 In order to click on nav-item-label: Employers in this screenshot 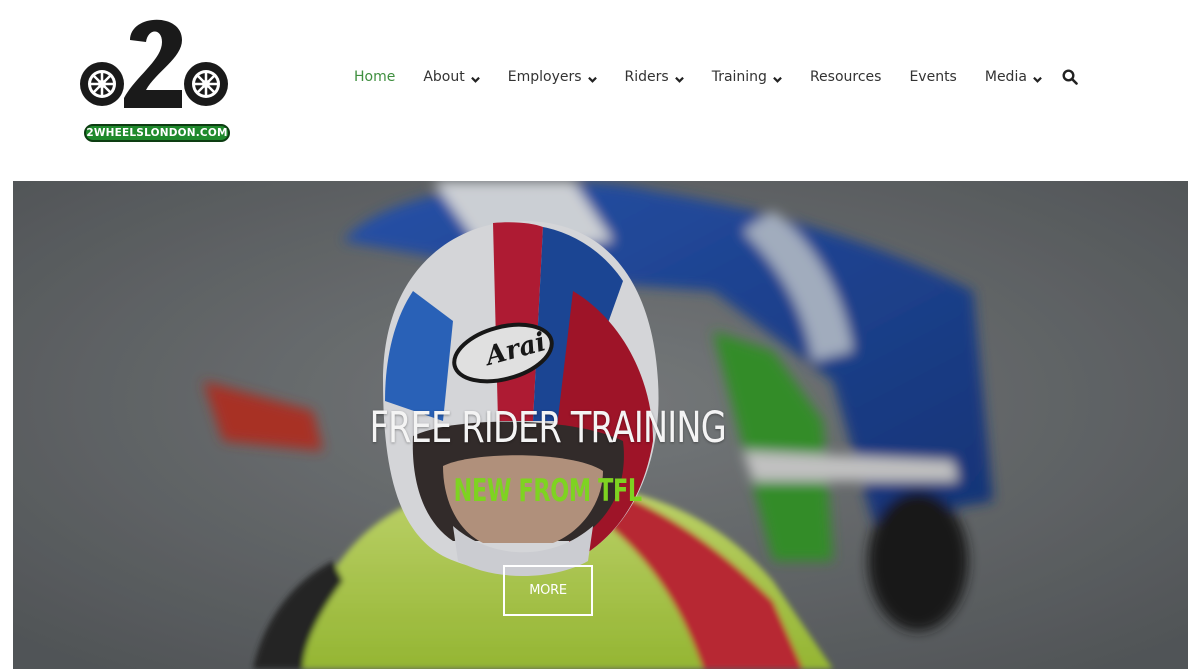, I will do `click(544, 77)`.